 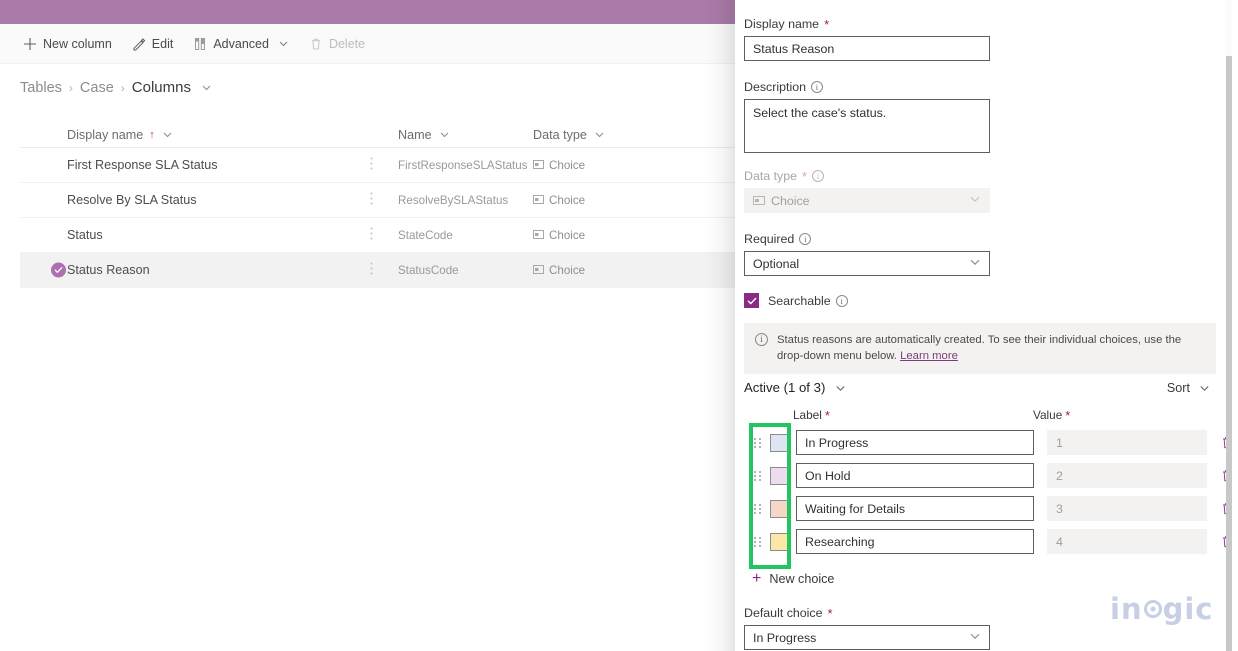 What do you see at coordinates (142, 165) in the screenshot?
I see `cell-display-name: First Response SLA Status` at bounding box center [142, 165].